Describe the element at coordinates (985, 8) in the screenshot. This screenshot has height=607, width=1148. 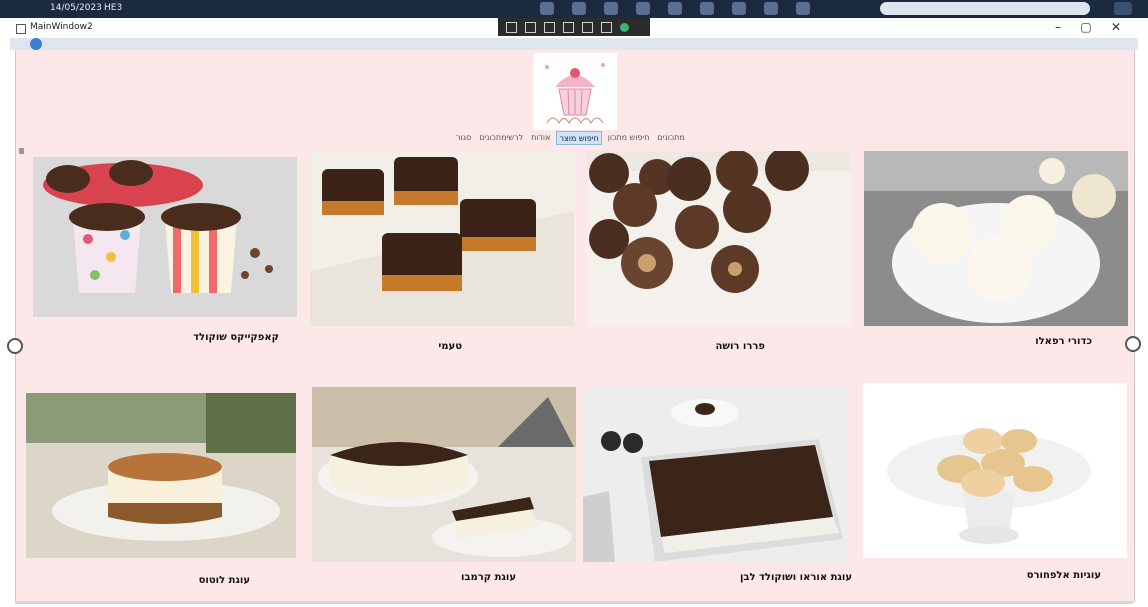
I see `taskbar-search-box` at that location.